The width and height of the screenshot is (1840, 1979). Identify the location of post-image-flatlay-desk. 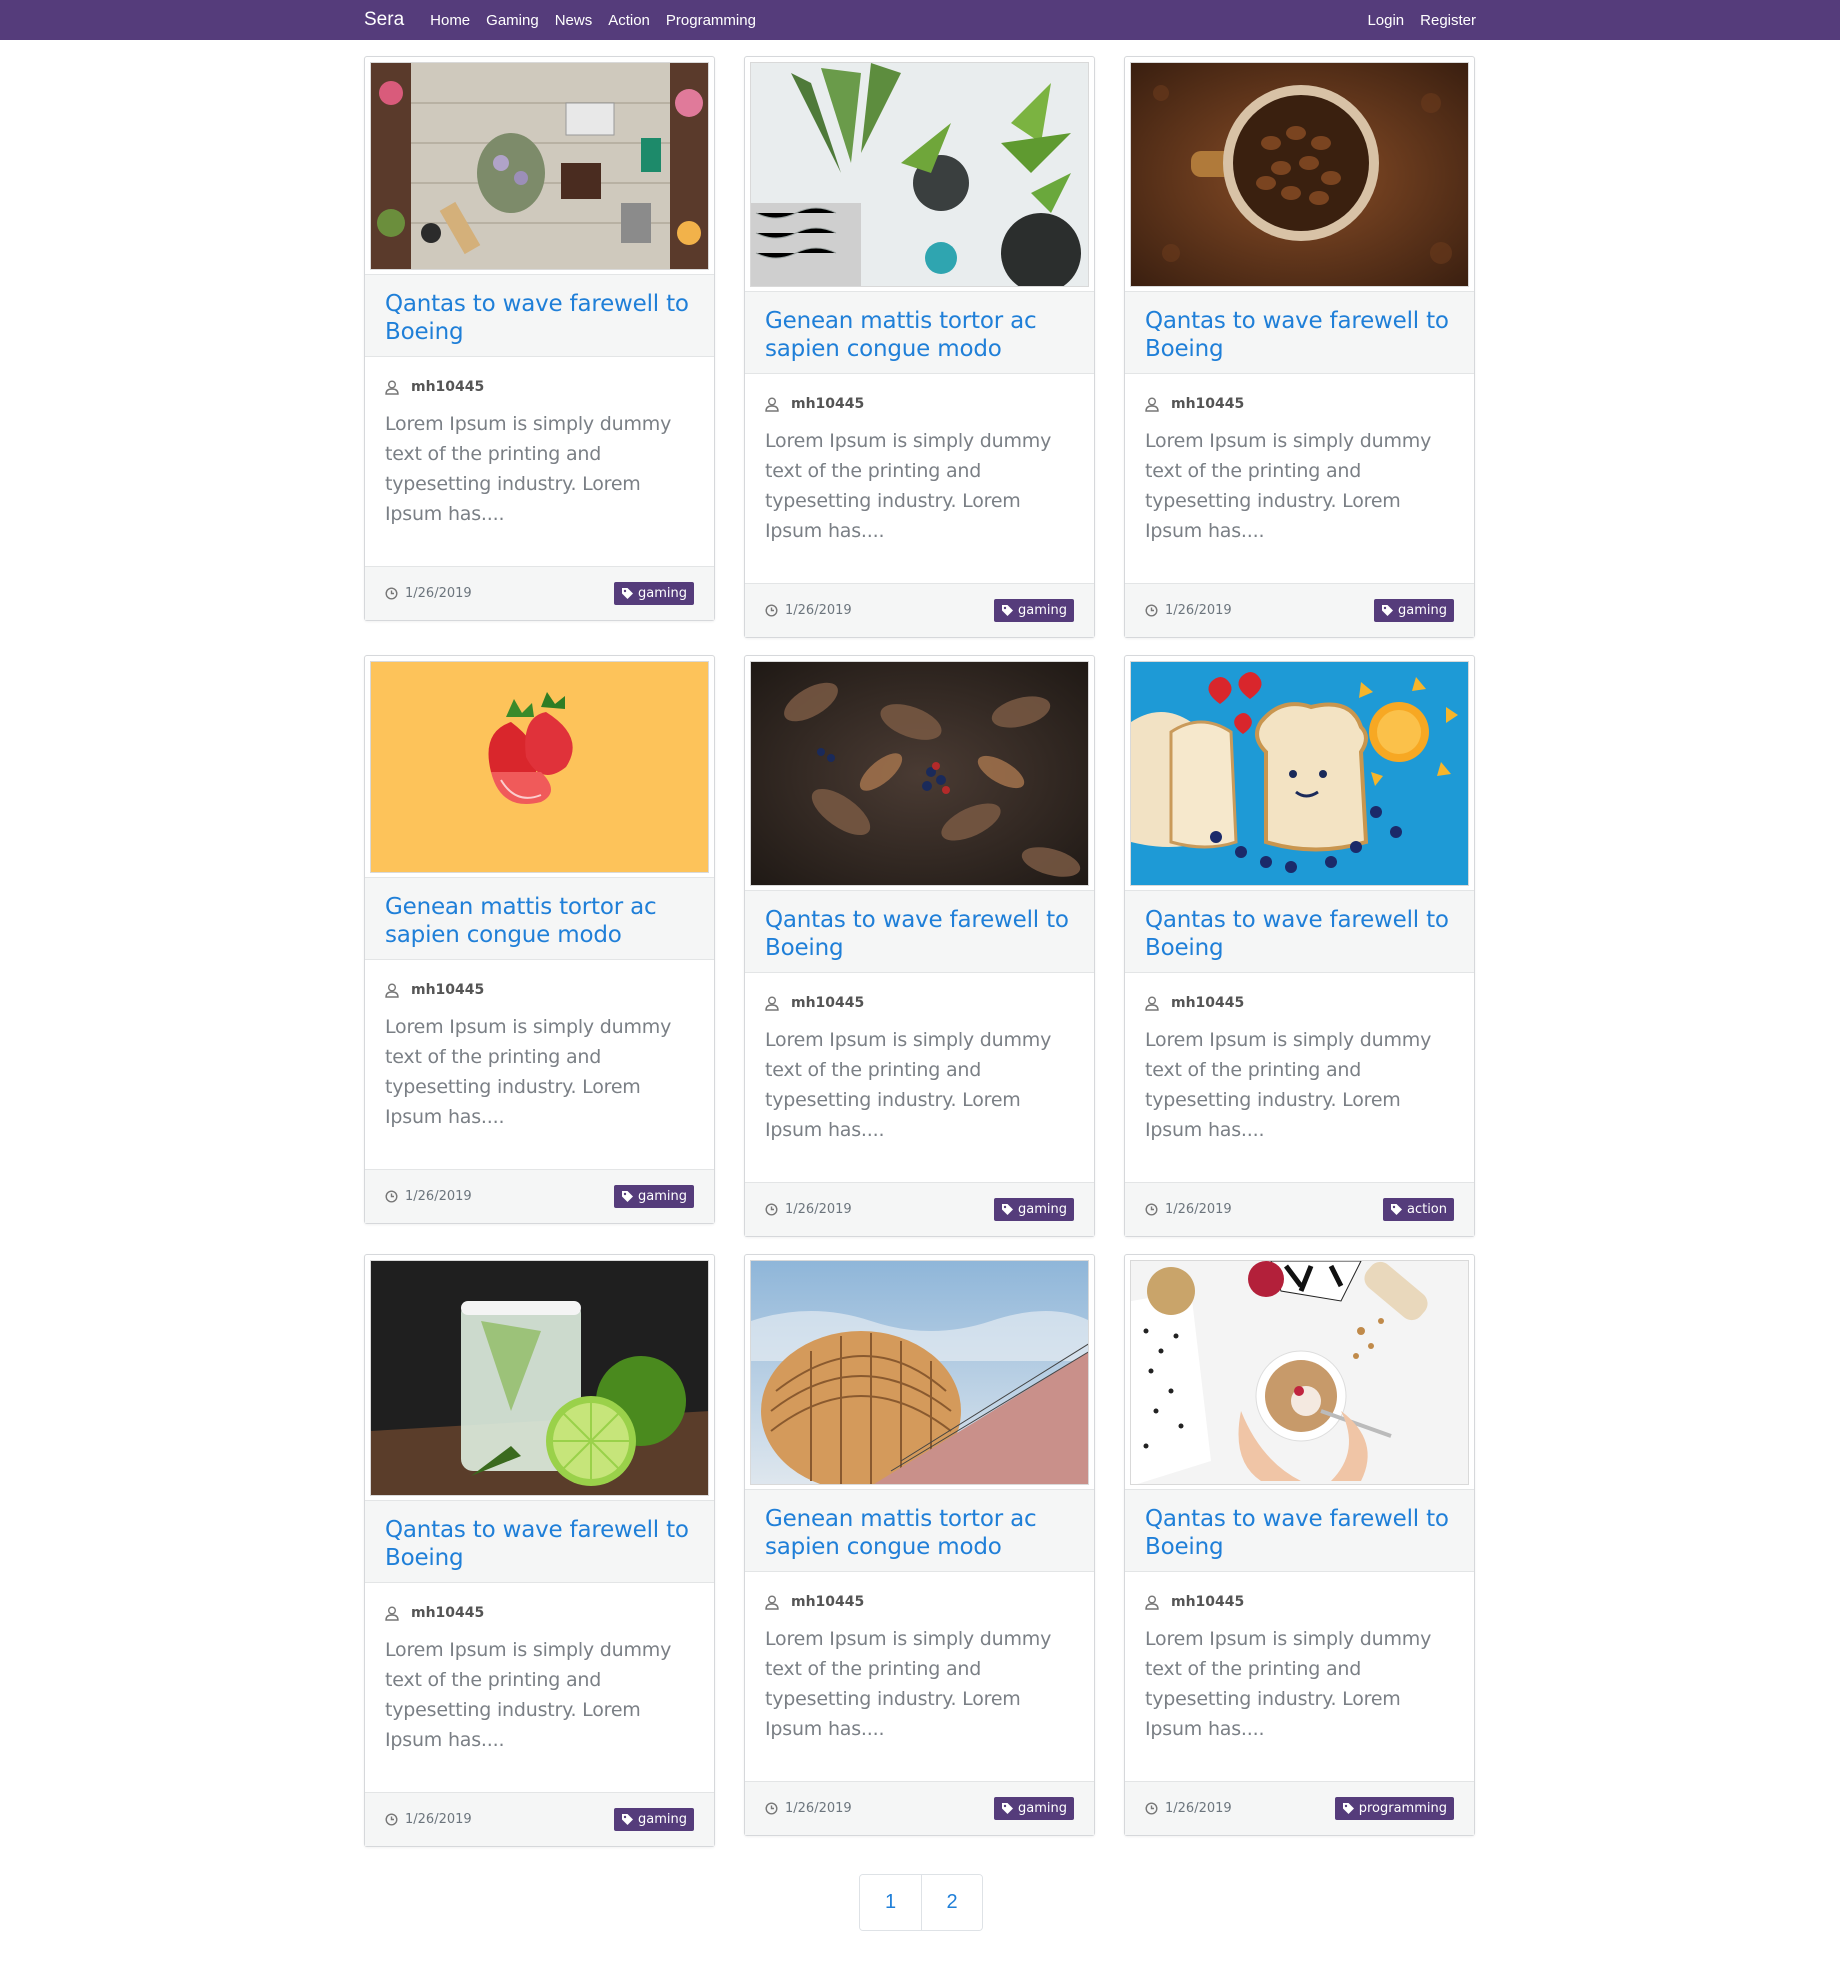
(539, 166).